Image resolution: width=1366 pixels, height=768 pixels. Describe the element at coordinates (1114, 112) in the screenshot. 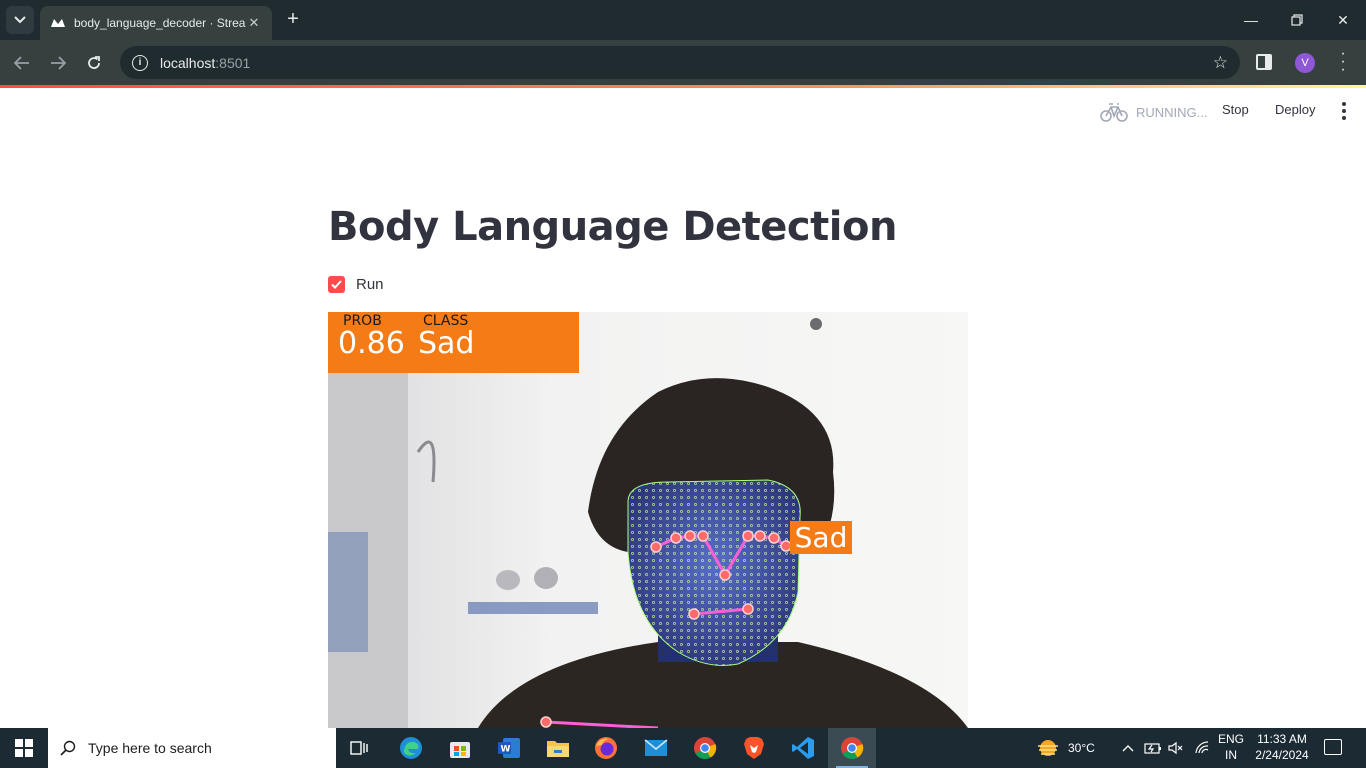

I see `bicycle-icon` at that location.